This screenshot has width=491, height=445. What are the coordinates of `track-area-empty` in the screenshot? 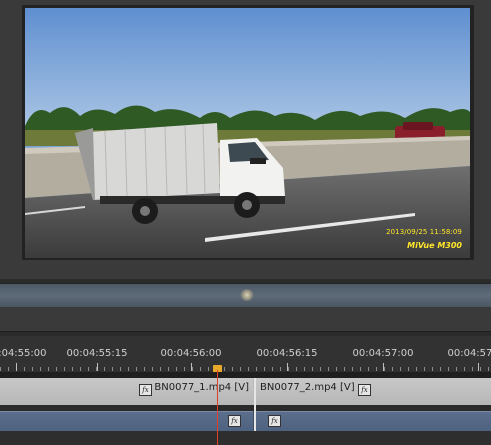 It's located at (245, 438).